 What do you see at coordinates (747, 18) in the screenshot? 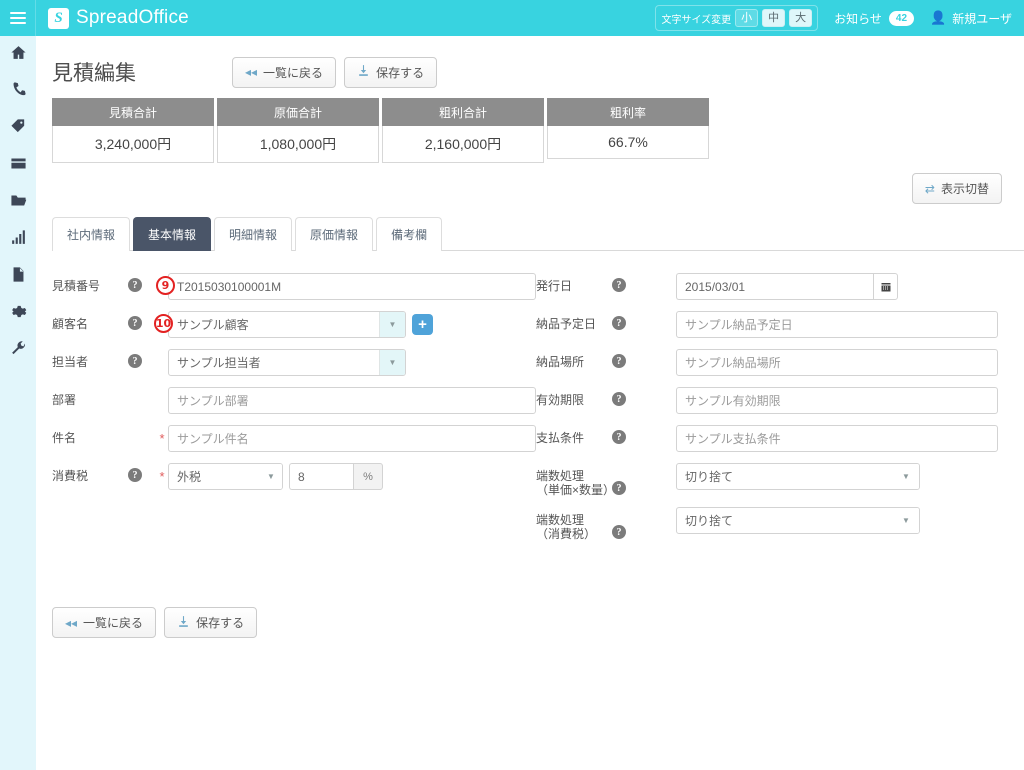
I see `font-size-small-button: 小` at bounding box center [747, 18].